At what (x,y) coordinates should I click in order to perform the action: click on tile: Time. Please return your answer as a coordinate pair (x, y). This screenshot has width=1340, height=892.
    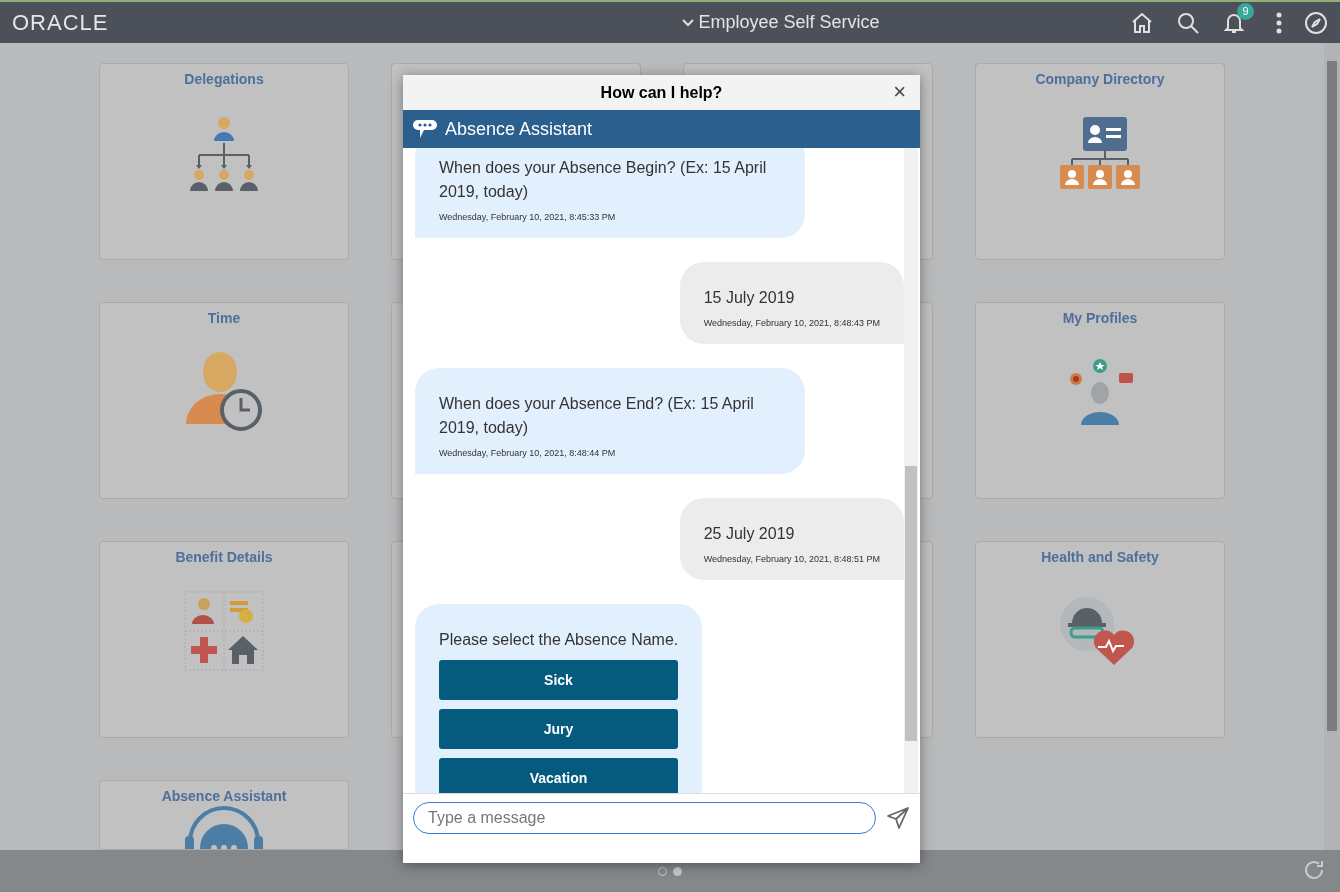
    Looking at the image, I should click on (224, 400).